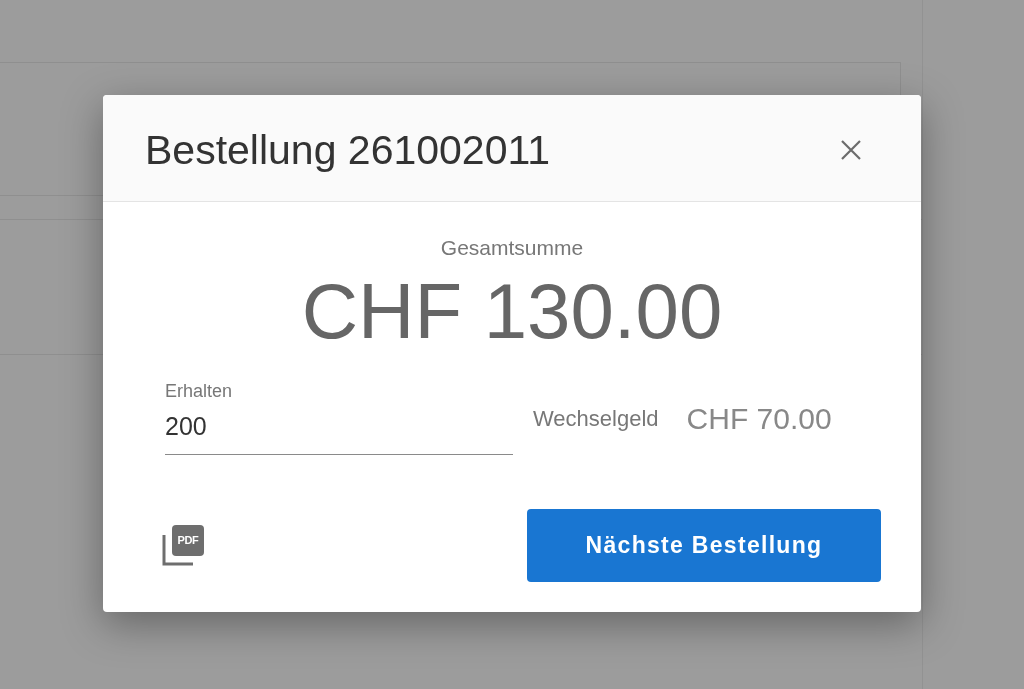 The width and height of the screenshot is (1024, 689). I want to click on change-label: Wechselgeld, so click(596, 419).